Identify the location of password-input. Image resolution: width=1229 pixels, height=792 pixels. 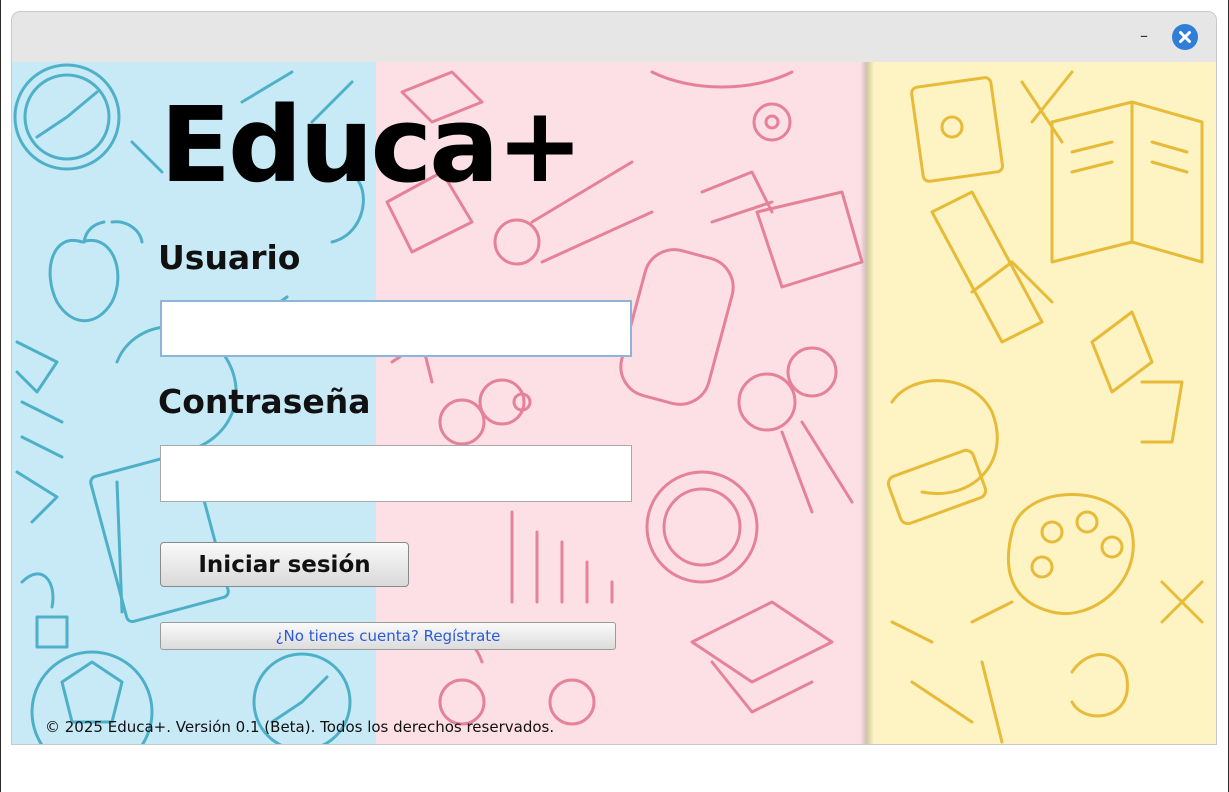
(396, 473).